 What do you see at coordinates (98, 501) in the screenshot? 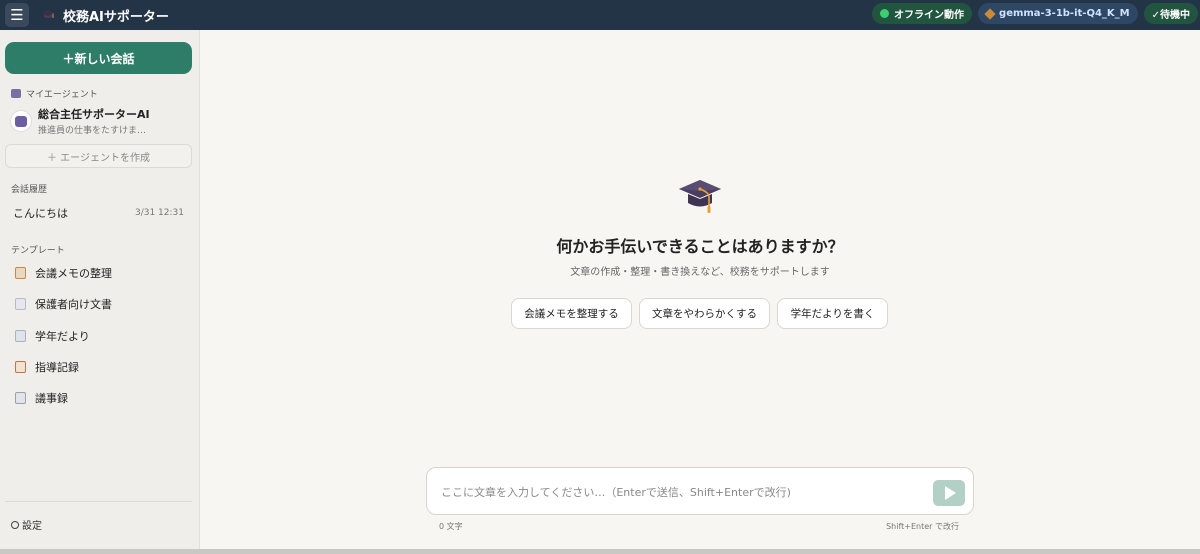
I see `divider` at bounding box center [98, 501].